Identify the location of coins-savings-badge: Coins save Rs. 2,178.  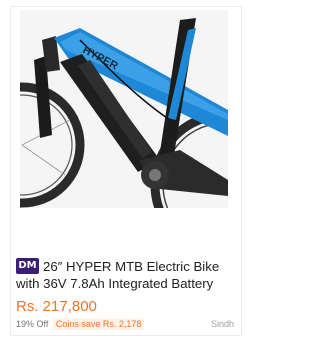
(98, 324).